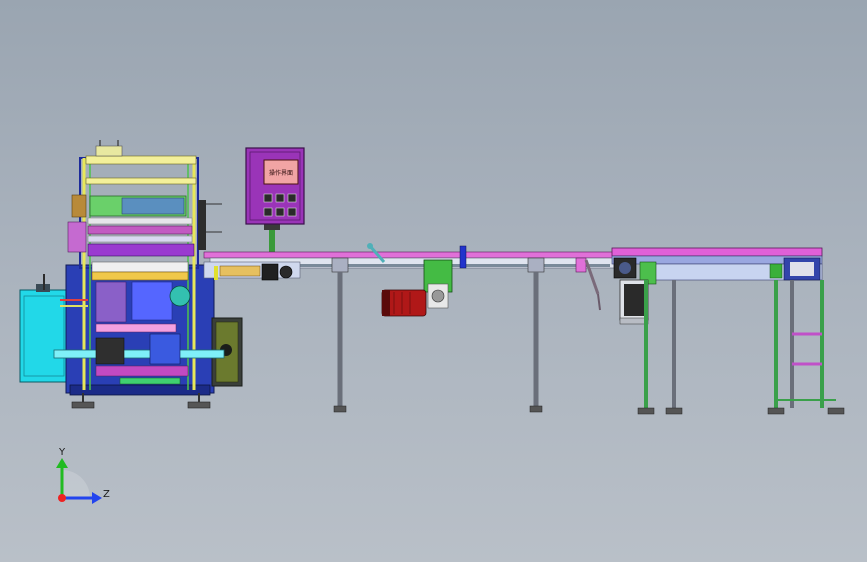 This screenshot has width=867, height=562. Describe the element at coordinates (62, 452) in the screenshot. I see `axis-y-label: Y` at that location.